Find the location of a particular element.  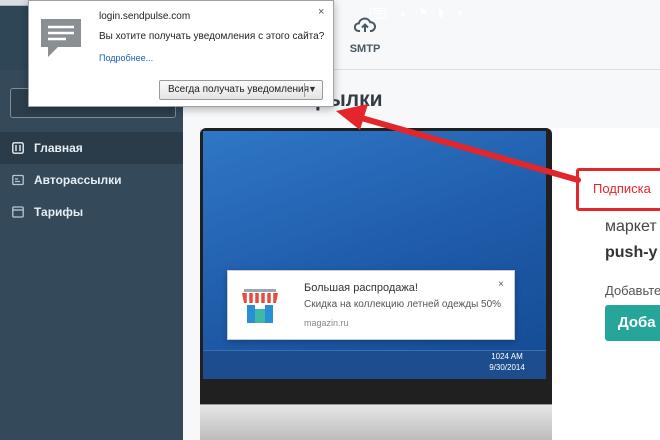

chevron-down-icon: ▼ is located at coordinates (312, 89).